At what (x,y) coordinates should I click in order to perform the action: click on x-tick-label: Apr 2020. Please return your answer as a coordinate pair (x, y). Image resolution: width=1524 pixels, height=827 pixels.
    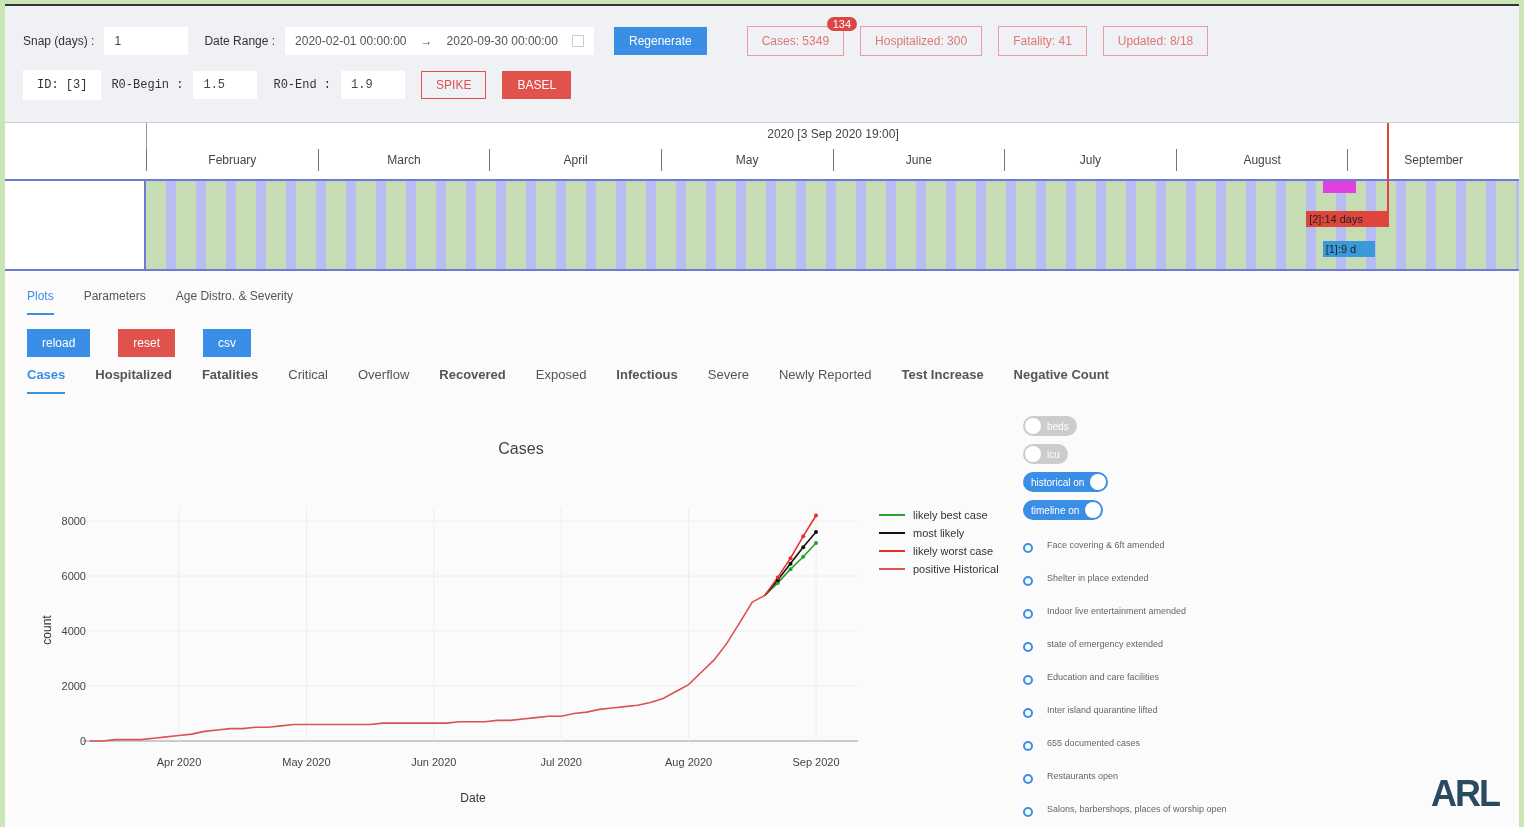
    Looking at the image, I should click on (179, 762).